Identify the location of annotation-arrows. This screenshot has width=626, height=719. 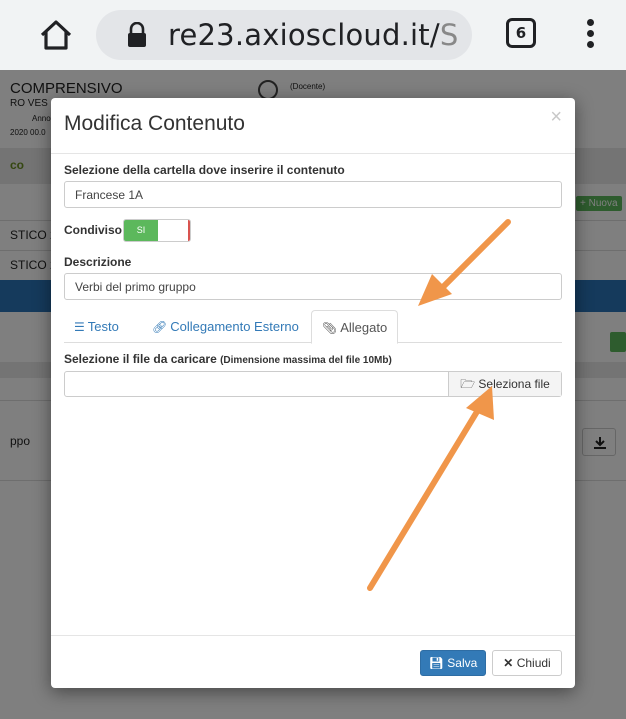
(439, 405).